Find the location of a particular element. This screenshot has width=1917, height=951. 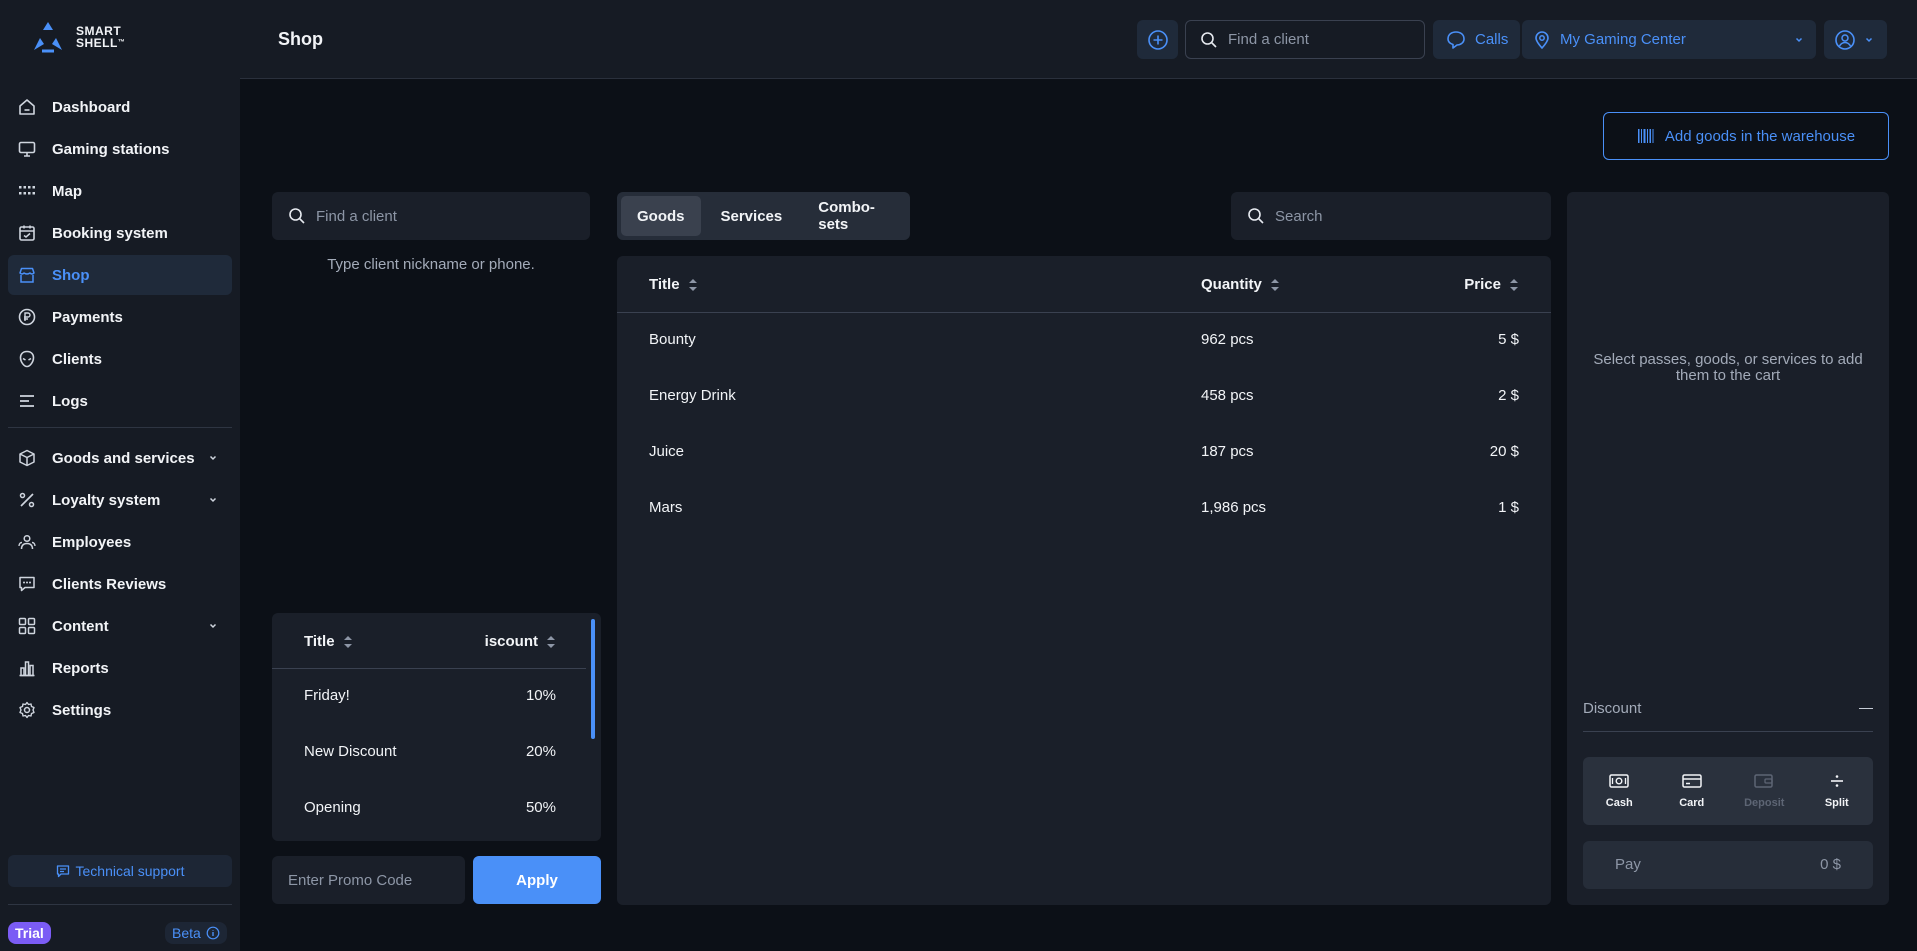

discount-title: New Discount is located at coordinates (350, 751).